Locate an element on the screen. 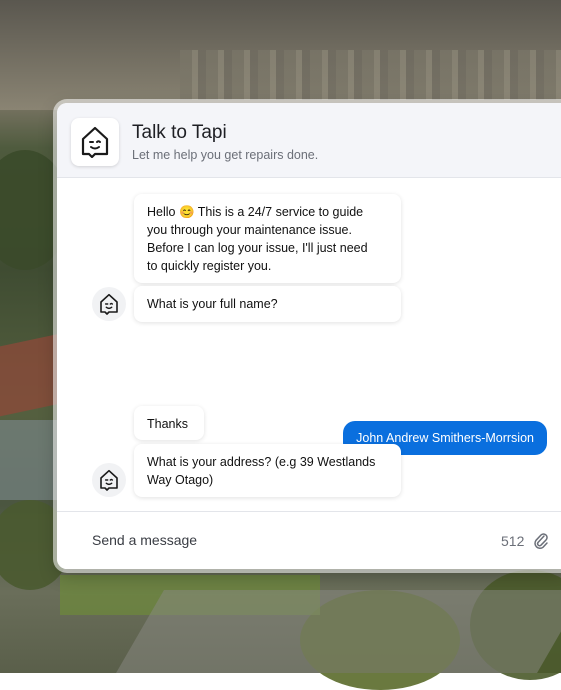 This screenshot has width=561, height=690. message-text: What is your address? (e.g 39 Westlands is located at coordinates (261, 462).